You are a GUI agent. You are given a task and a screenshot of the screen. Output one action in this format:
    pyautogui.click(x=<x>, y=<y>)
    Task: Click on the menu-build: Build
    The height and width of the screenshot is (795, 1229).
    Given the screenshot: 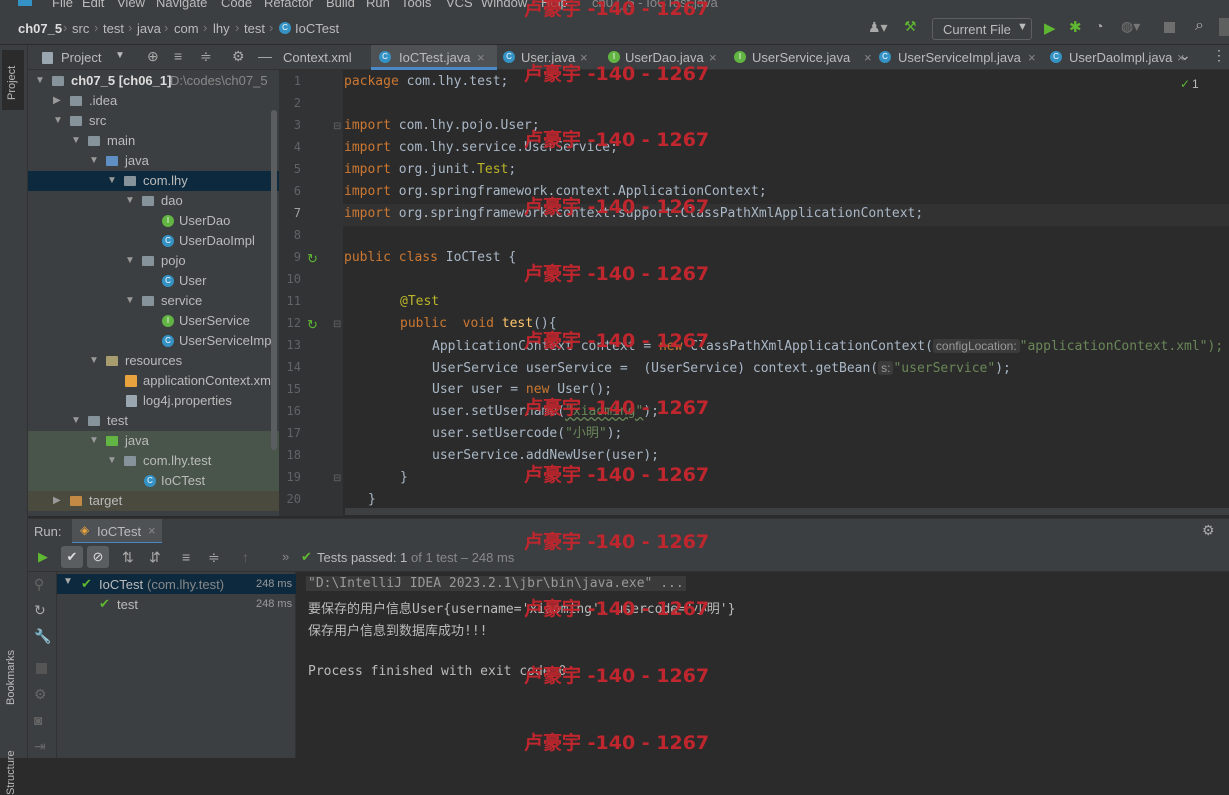 What is the action you would take?
    pyautogui.click(x=340, y=5)
    